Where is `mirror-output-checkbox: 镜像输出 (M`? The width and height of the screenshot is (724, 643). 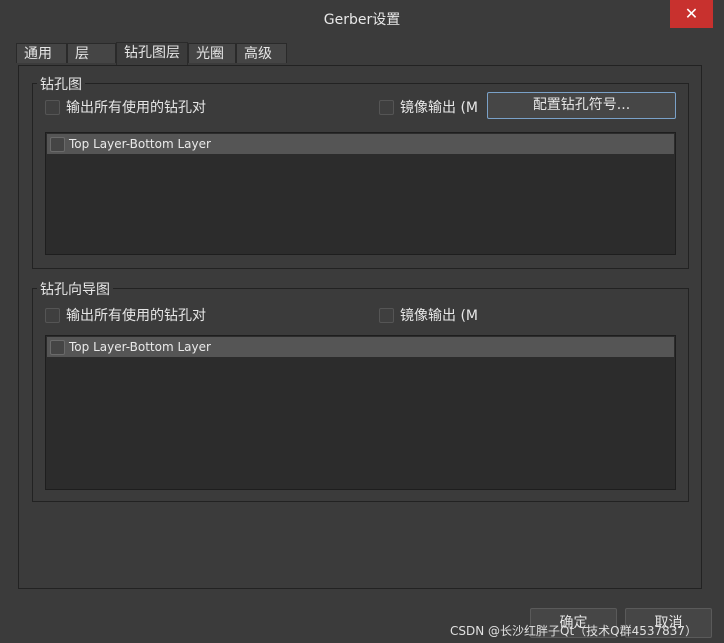 mirror-output-checkbox: 镜像输出 (M is located at coordinates (429, 107).